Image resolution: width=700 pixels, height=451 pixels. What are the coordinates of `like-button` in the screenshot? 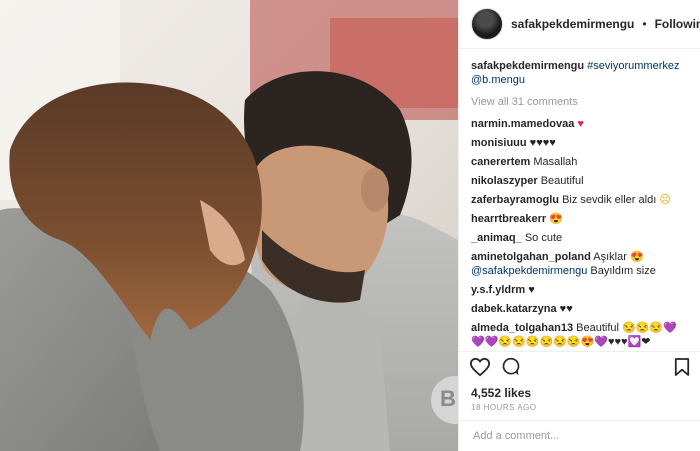 It's located at (480, 369).